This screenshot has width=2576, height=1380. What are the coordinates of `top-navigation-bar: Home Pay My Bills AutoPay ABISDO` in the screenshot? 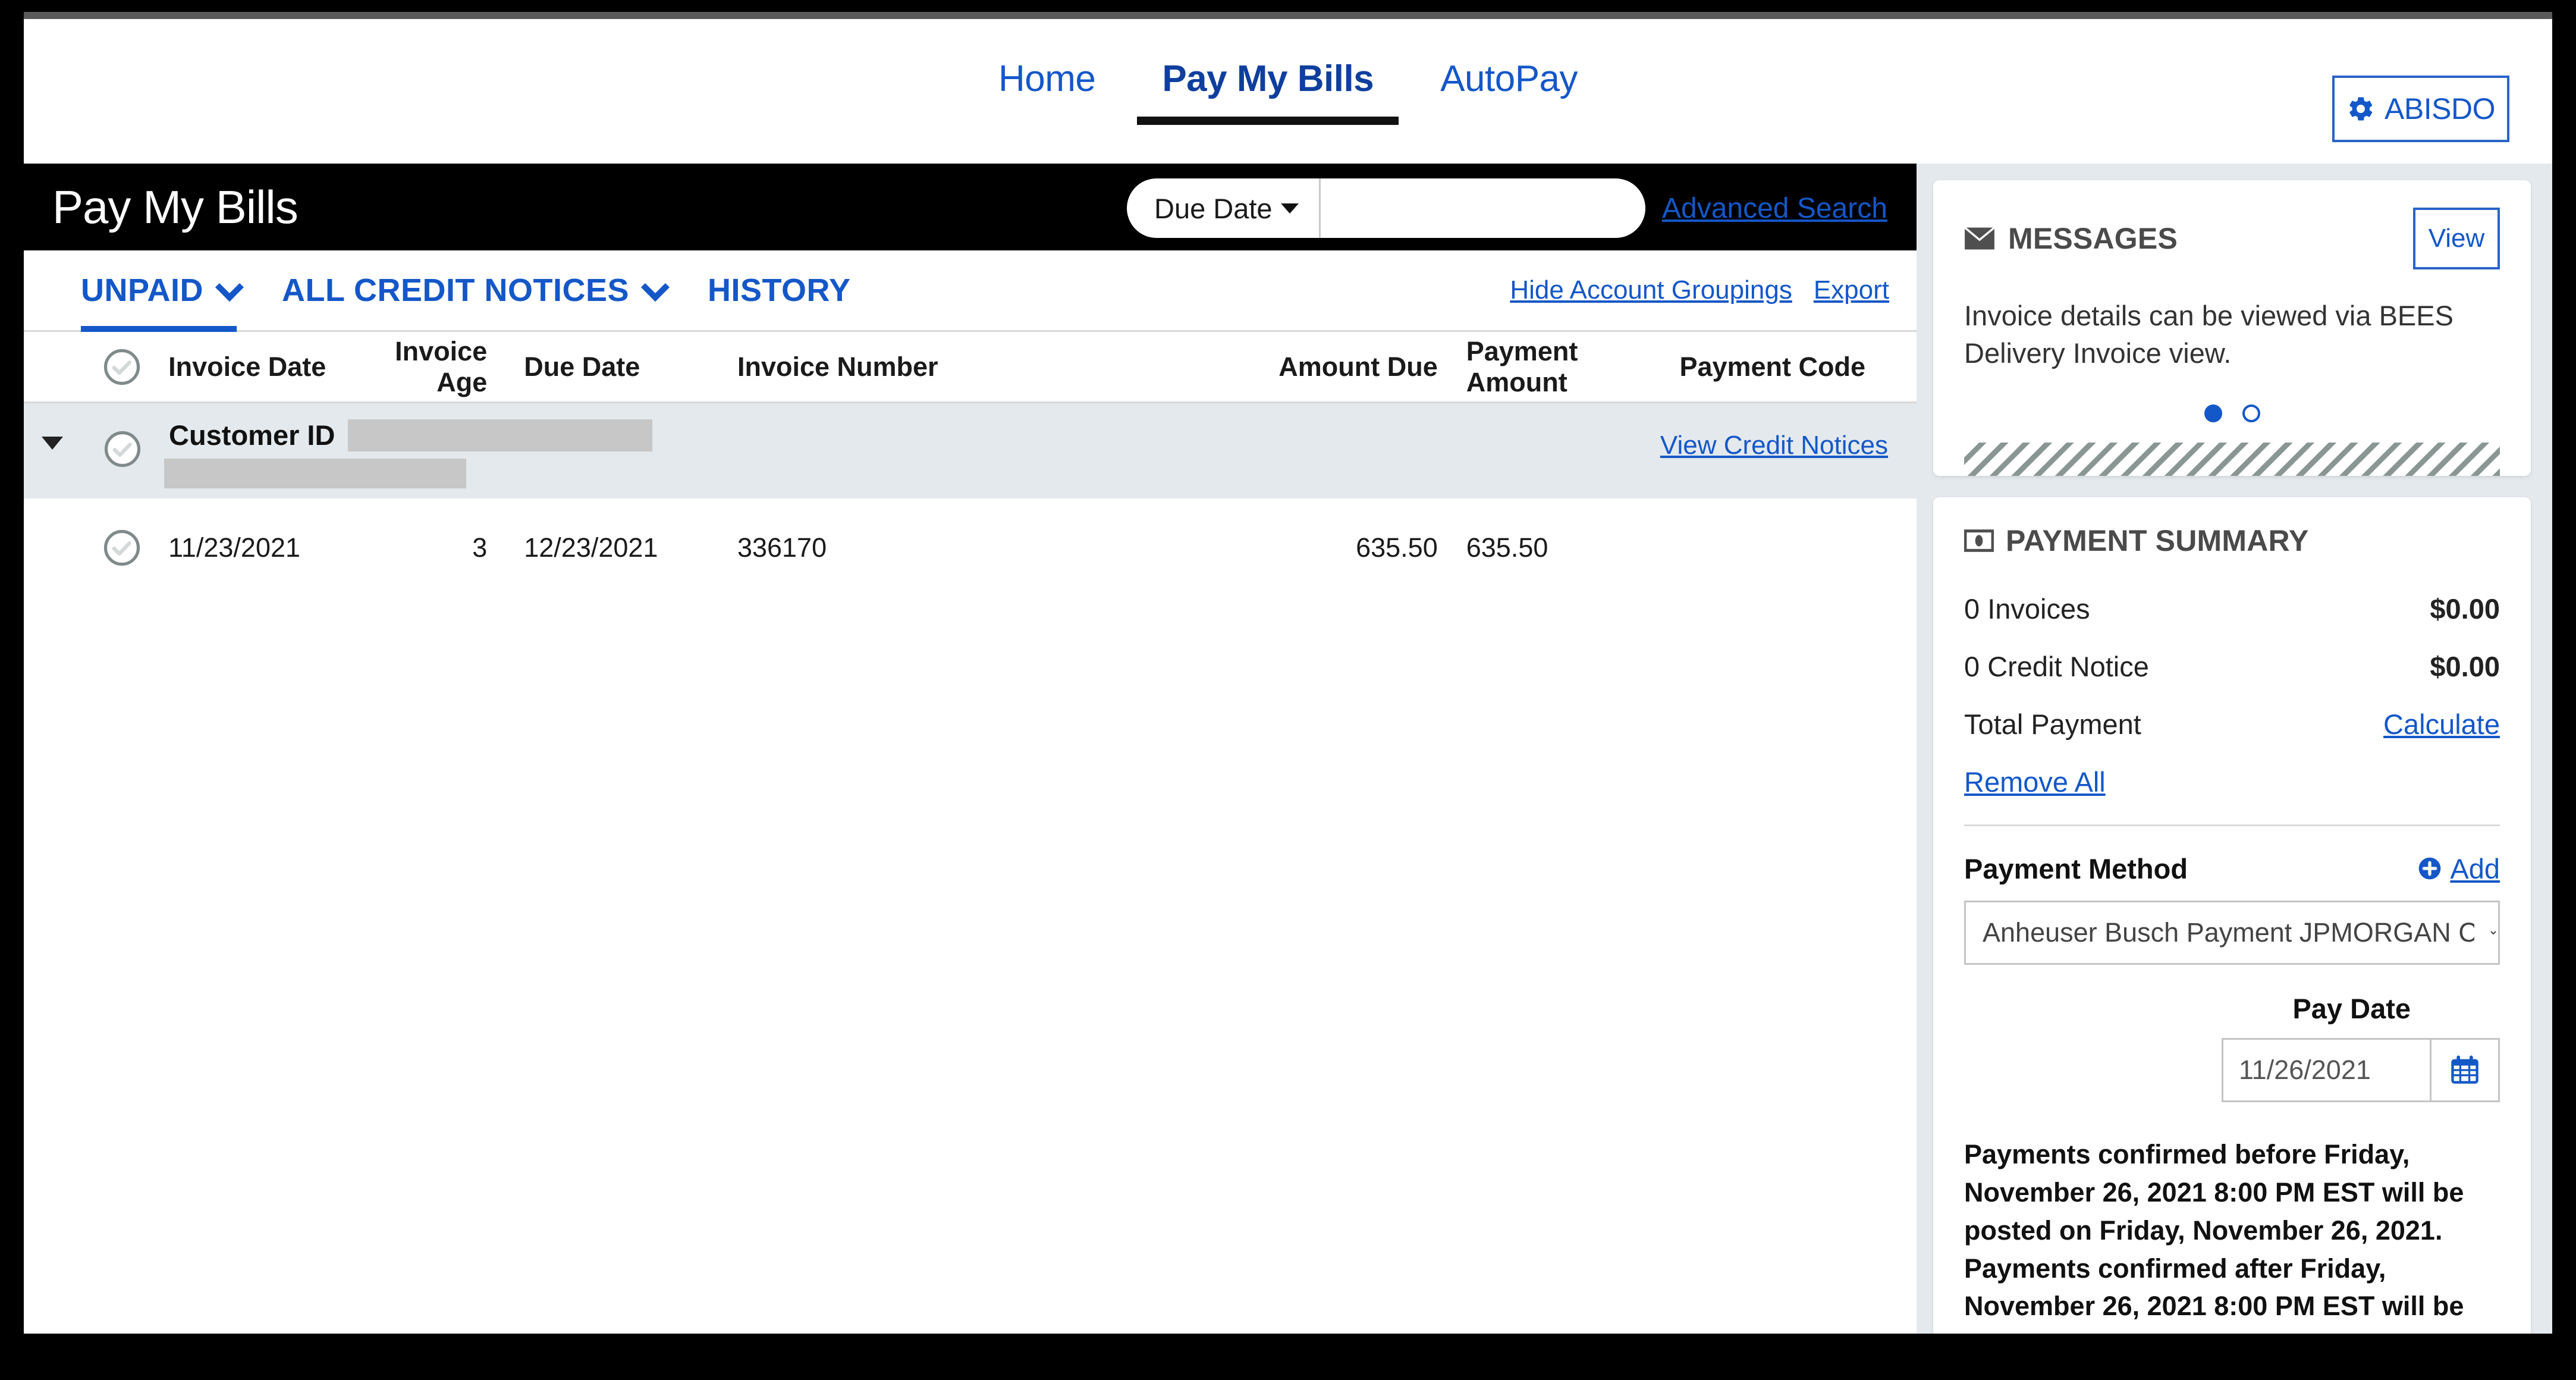 It's located at (1288, 91).